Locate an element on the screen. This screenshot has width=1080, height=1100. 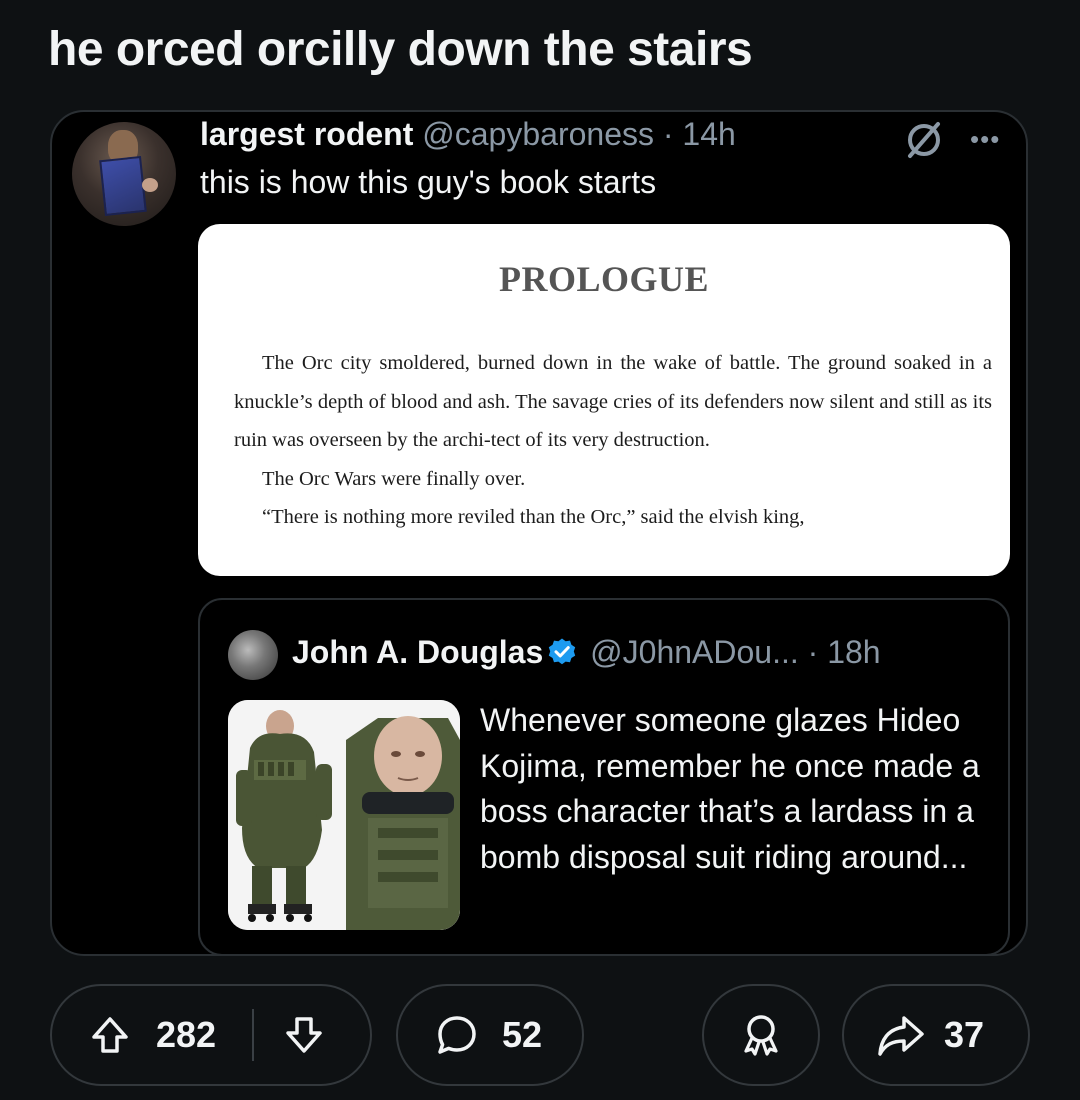
tweet-header: largest rodent @capybaroness · 14h is located at coordinates (468, 134).